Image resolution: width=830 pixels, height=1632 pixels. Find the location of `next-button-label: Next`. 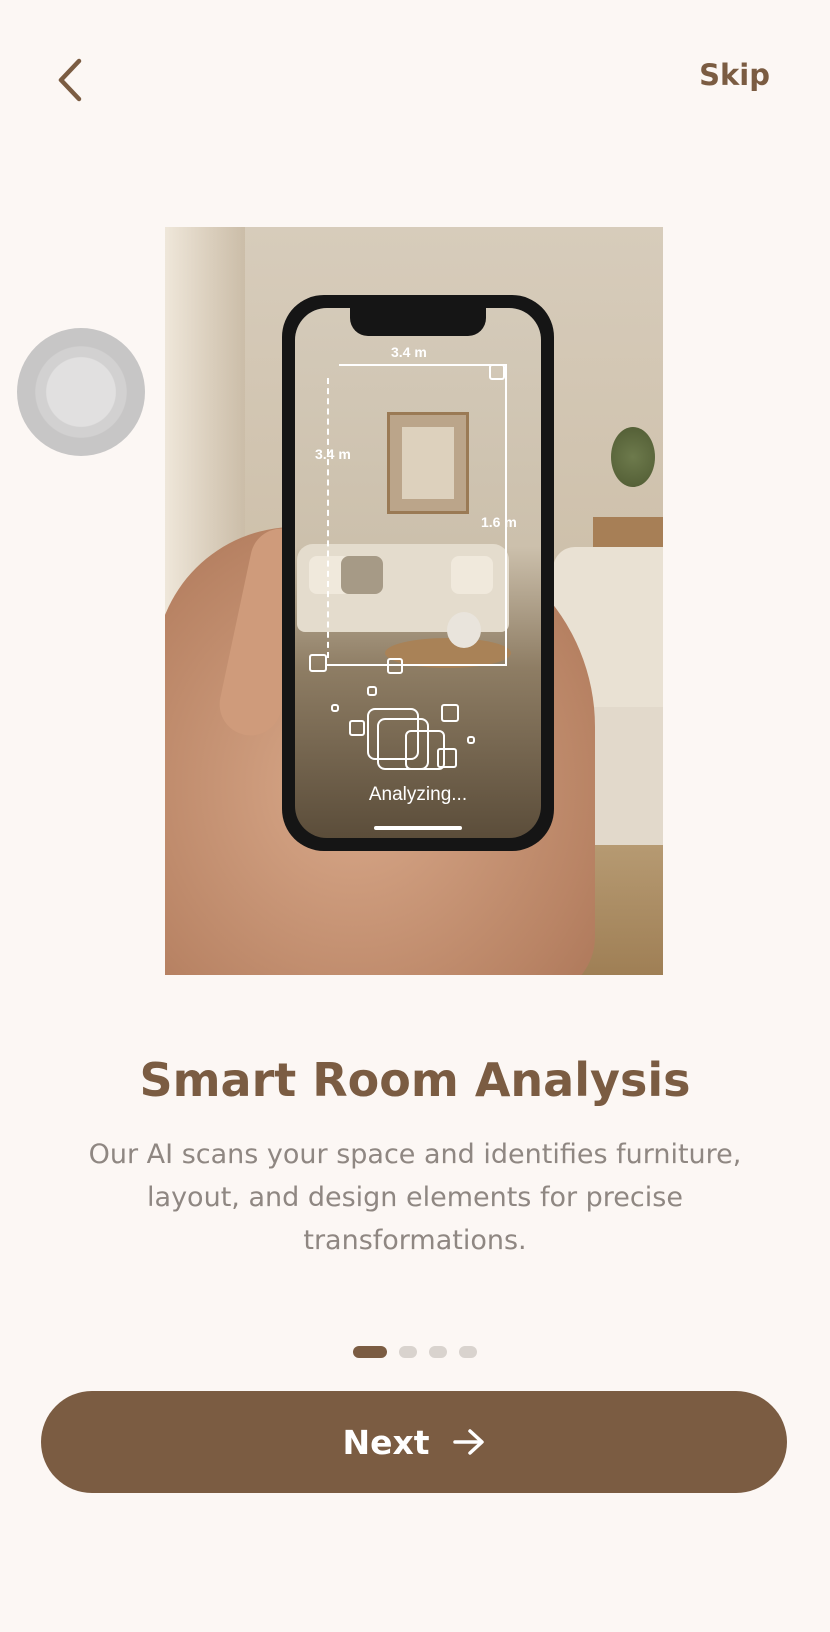

next-button-label: Next is located at coordinates (386, 1442).